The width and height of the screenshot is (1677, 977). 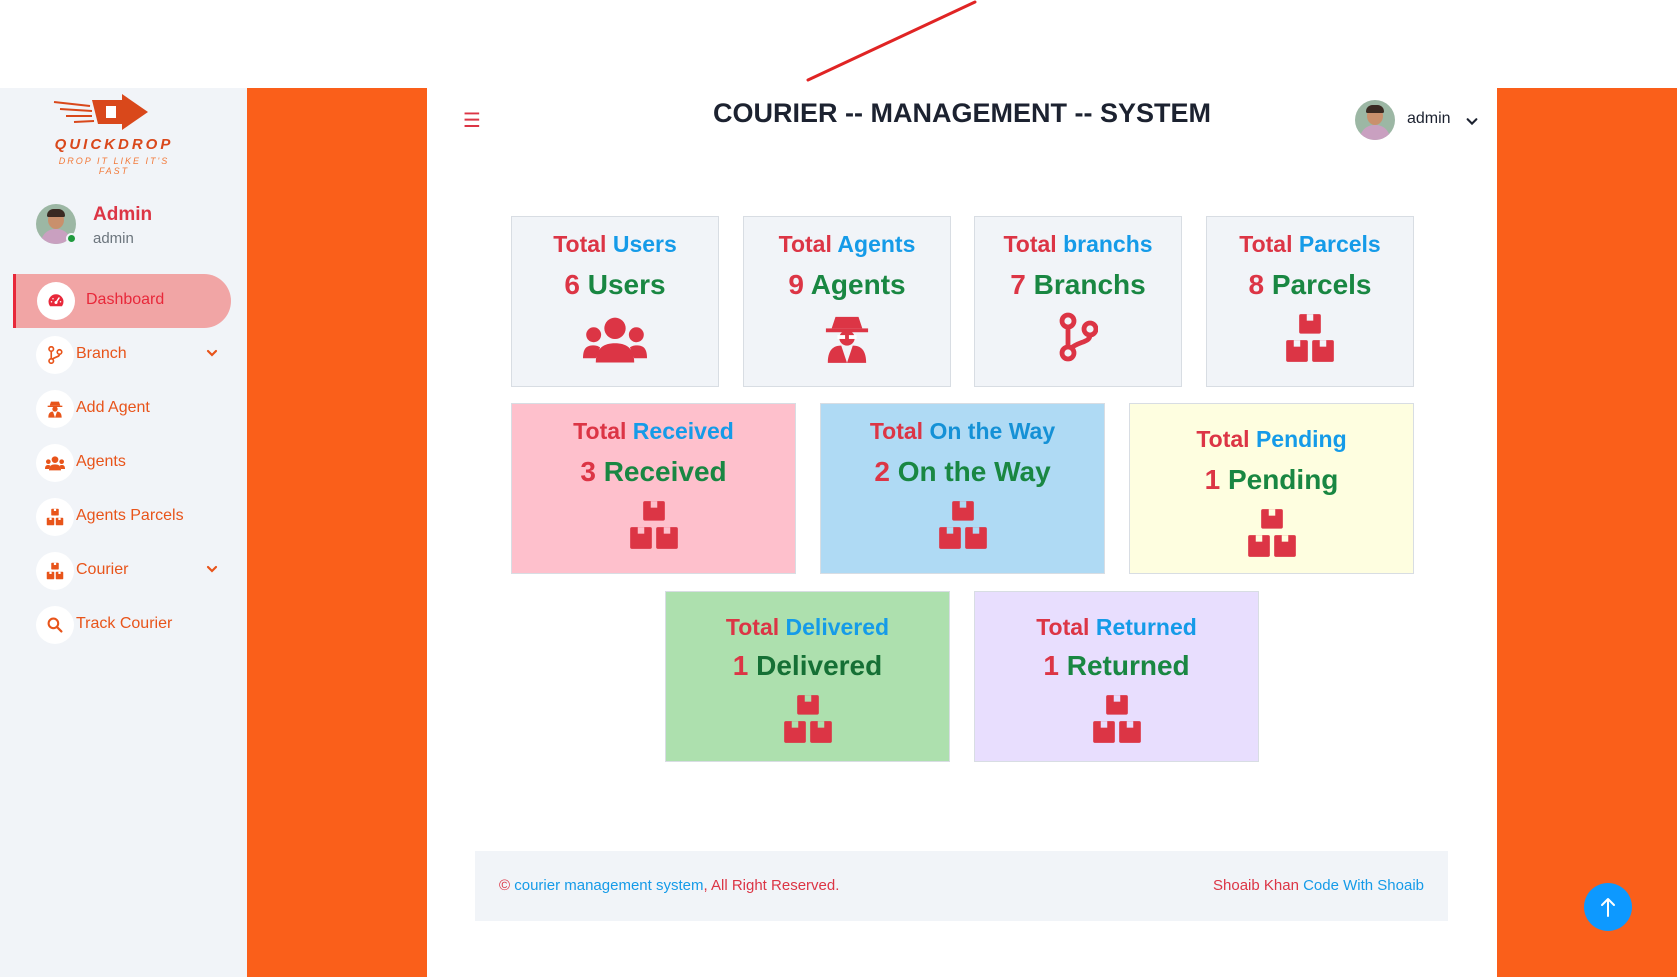 What do you see at coordinates (974, 471) in the screenshot?
I see `card-count-label: On the Way` at bounding box center [974, 471].